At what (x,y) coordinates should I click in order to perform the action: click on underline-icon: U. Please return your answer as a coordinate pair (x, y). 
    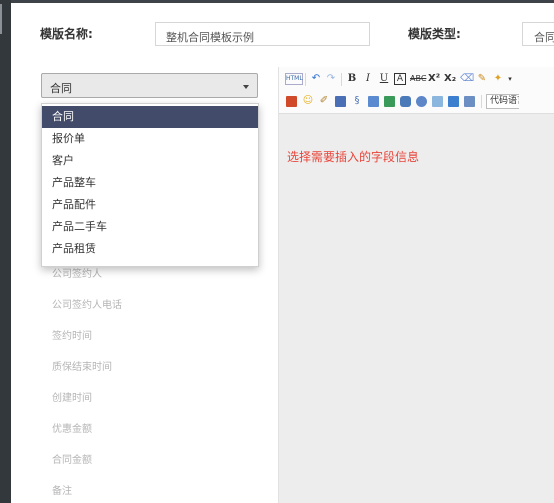
    Looking at the image, I should click on (384, 79).